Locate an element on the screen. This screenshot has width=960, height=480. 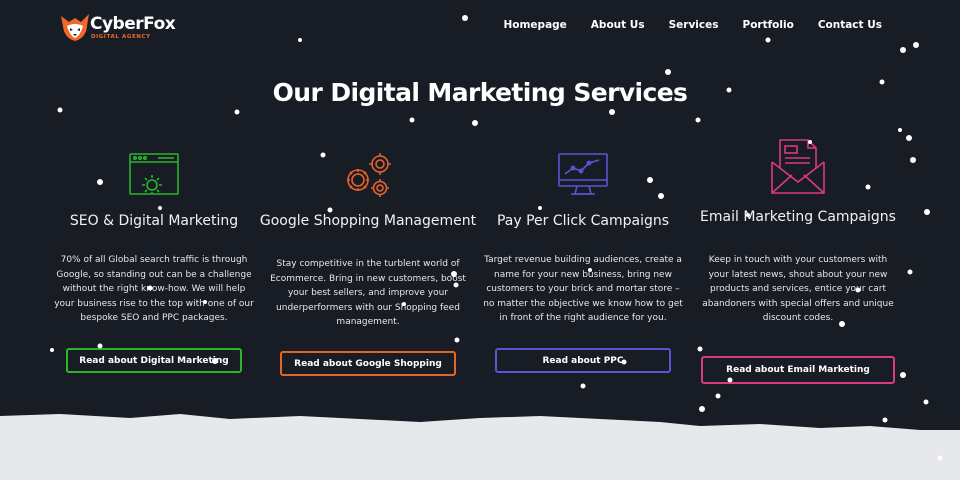
monitor-chart-icon is located at coordinates (583, 174).